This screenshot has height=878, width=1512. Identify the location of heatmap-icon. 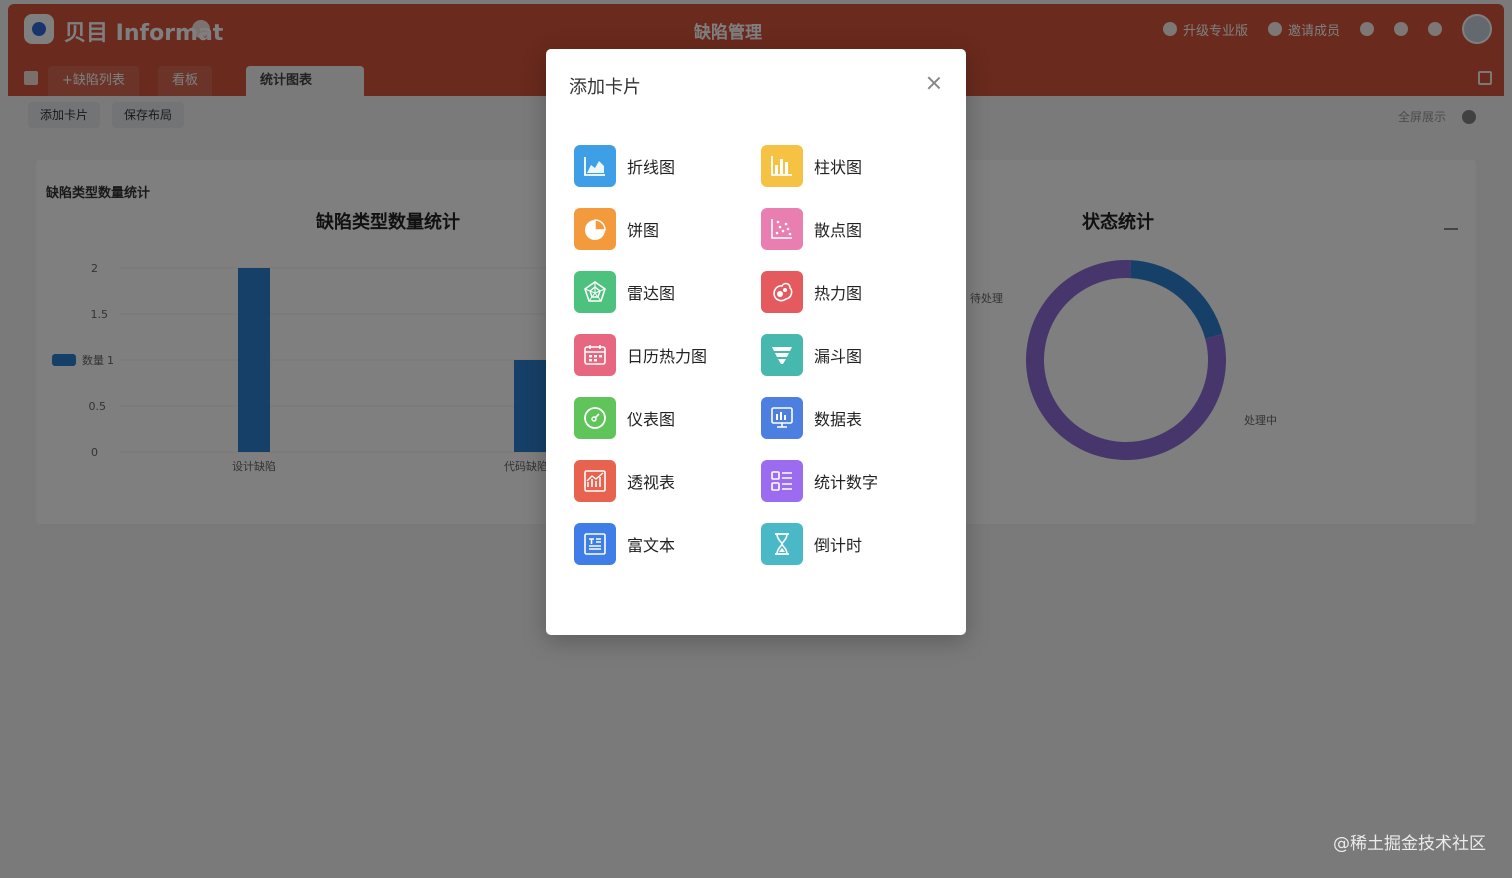
(782, 292).